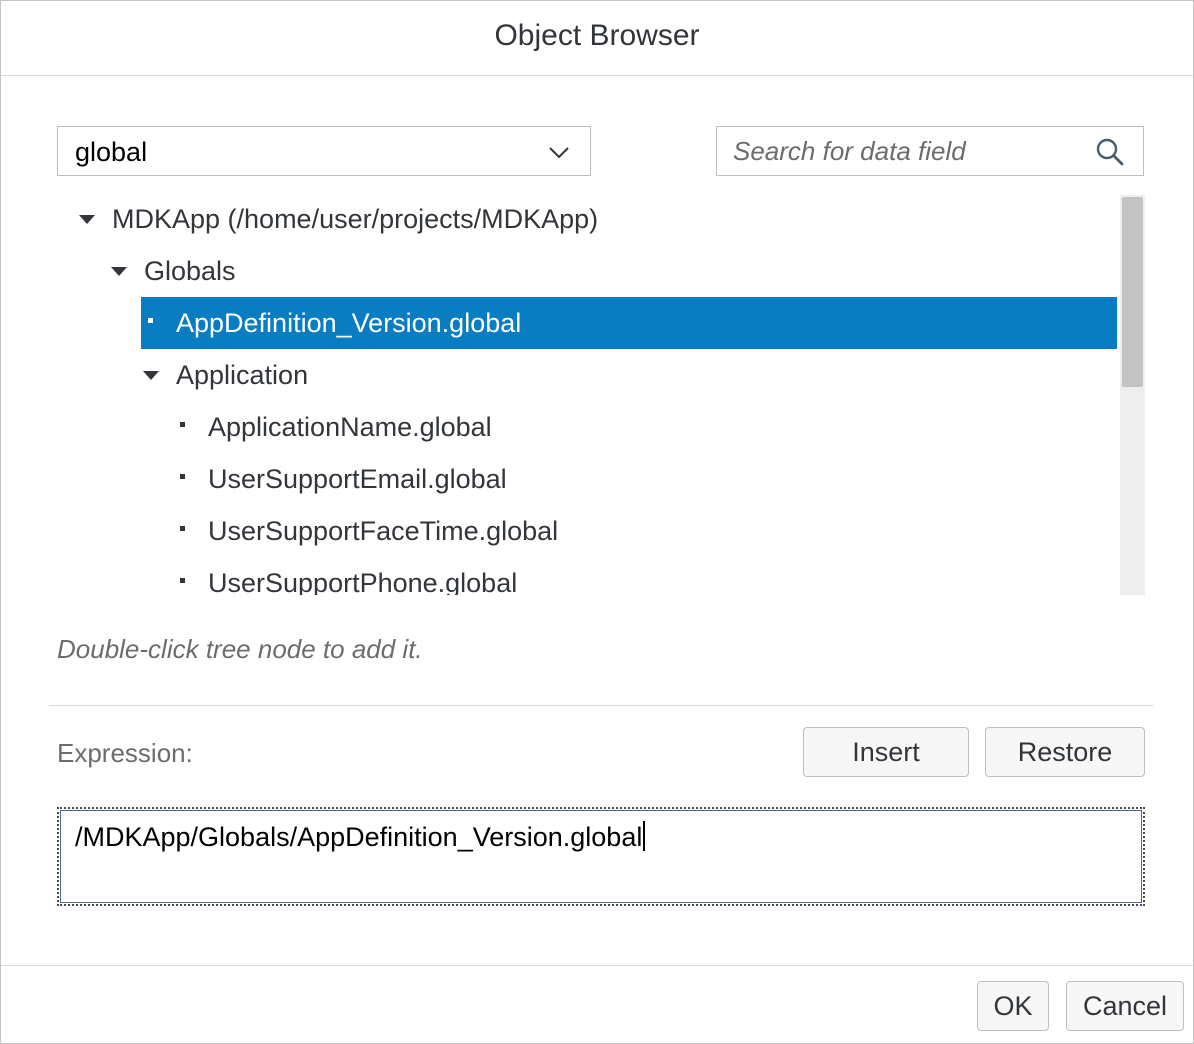  Describe the element at coordinates (355, 218) in the screenshot. I see `tree-node-label: MDKApp (/home/user/projects/MDKApp)` at that location.